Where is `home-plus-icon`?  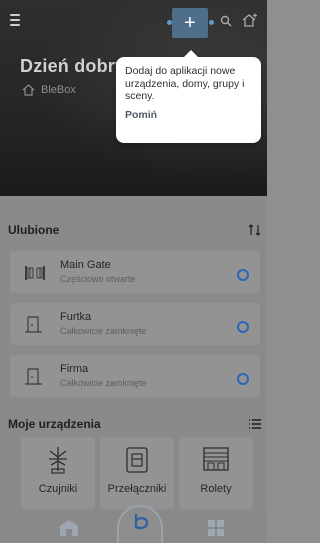
home-plus-icon is located at coordinates (250, 20).